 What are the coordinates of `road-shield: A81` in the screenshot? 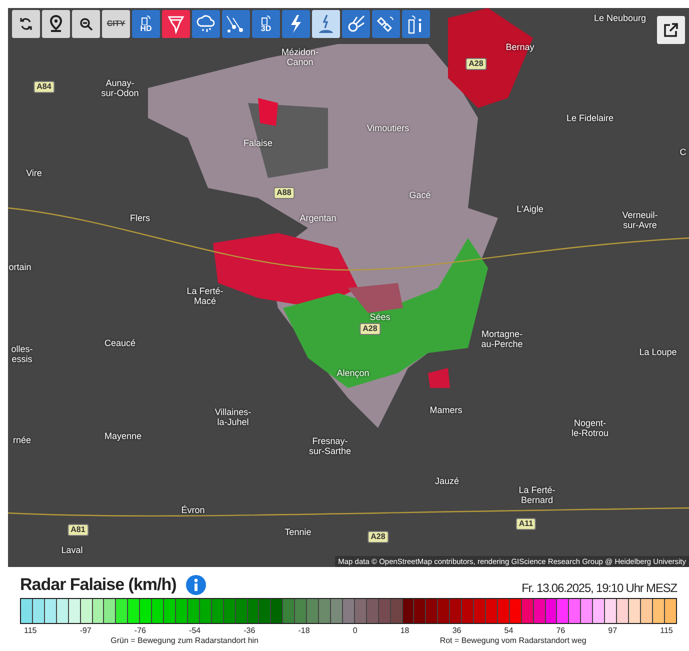 It's located at (78, 530).